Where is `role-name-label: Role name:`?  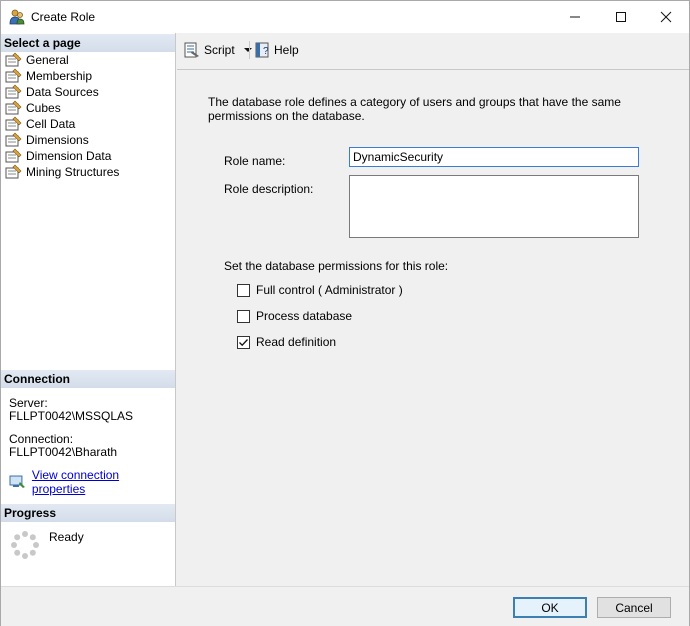 role-name-label: Role name: is located at coordinates (255, 161).